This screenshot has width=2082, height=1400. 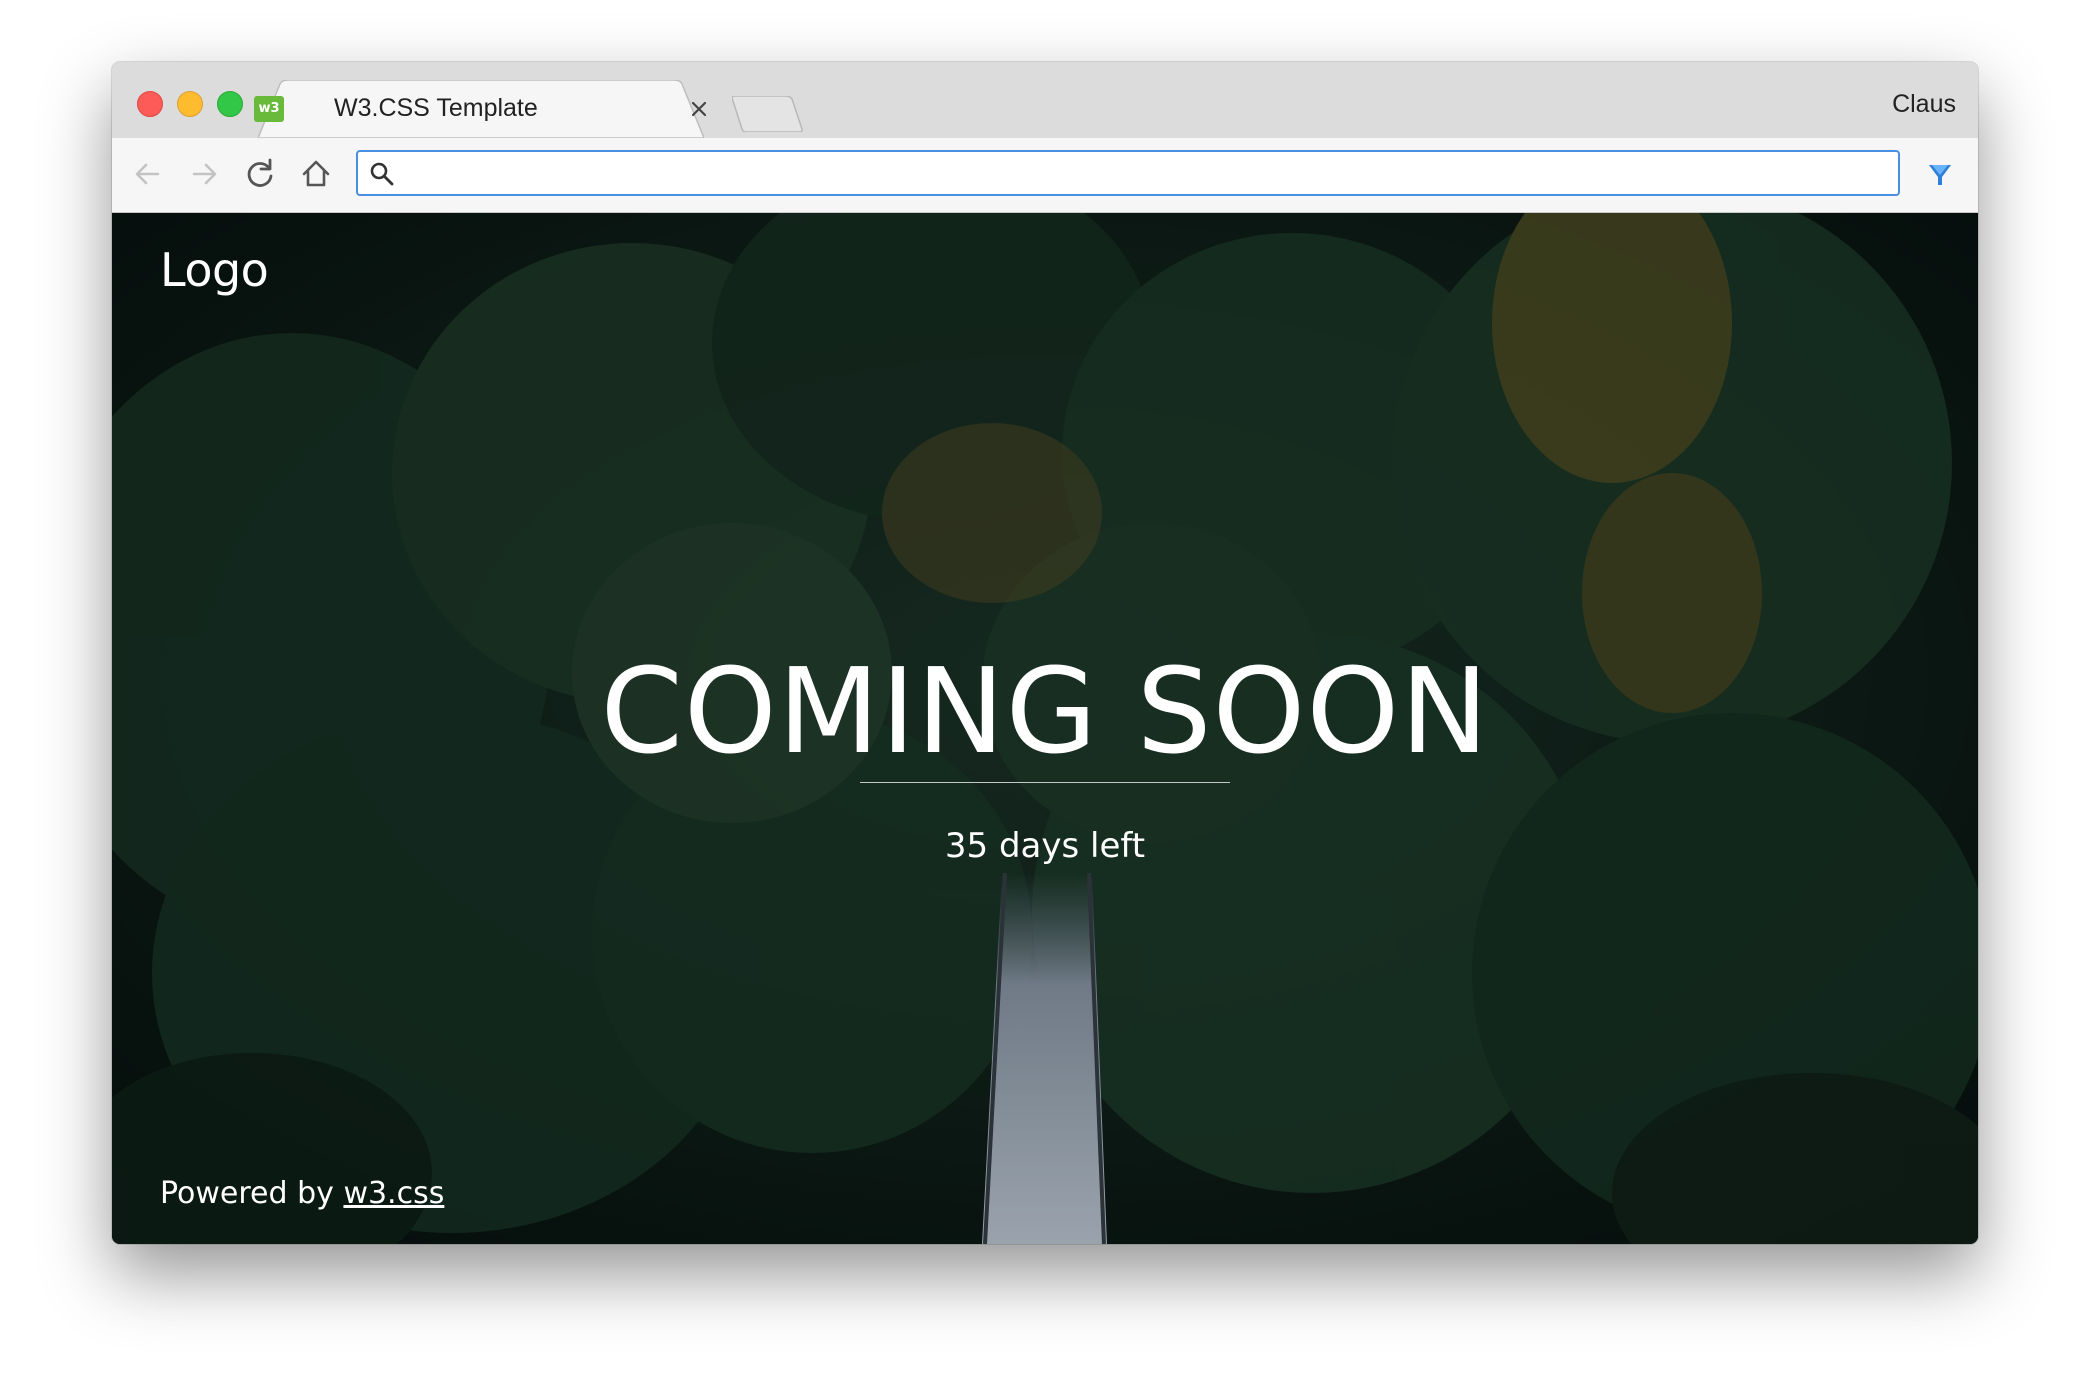 I want to click on reload-icon, so click(x=260, y=172).